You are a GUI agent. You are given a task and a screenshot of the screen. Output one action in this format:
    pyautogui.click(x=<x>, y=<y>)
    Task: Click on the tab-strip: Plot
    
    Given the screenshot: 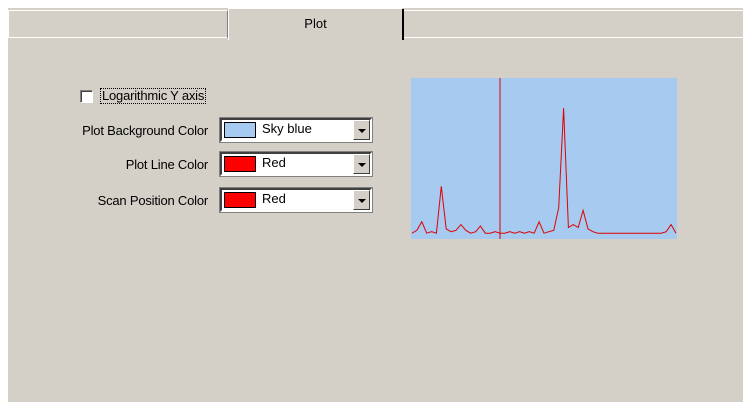 What is the action you would take?
    pyautogui.click(x=375, y=24)
    